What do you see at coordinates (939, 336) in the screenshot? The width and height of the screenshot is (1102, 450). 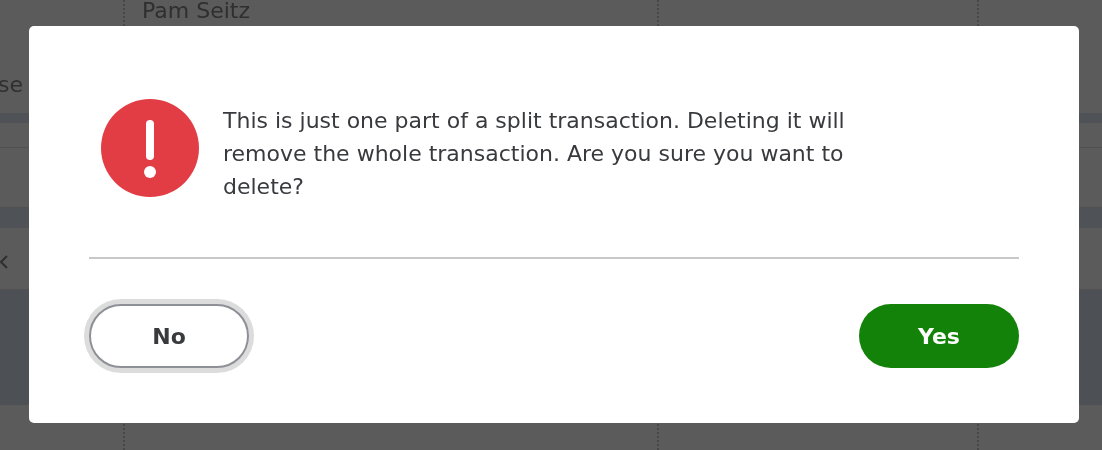 I see `confirm-button: Yes` at bounding box center [939, 336].